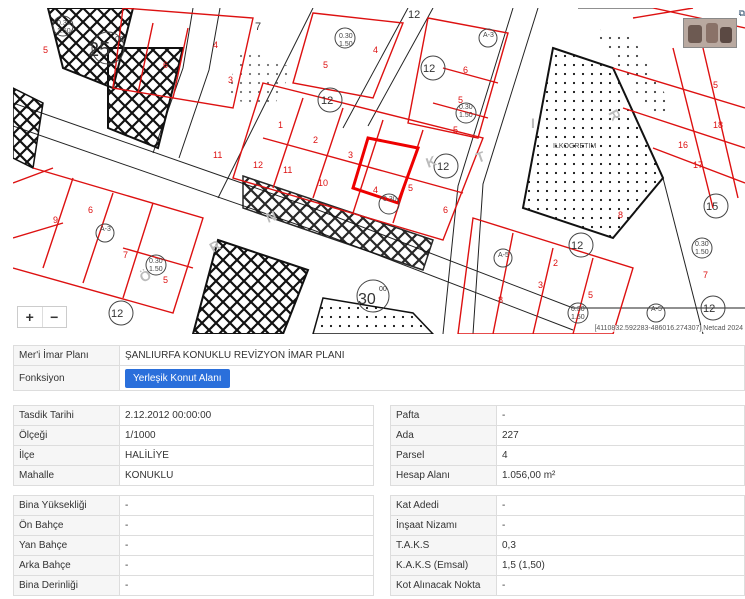 This screenshot has height=599, width=745. Describe the element at coordinates (443, 545) in the screenshot. I see `info-label: T.A.K.S` at that location.